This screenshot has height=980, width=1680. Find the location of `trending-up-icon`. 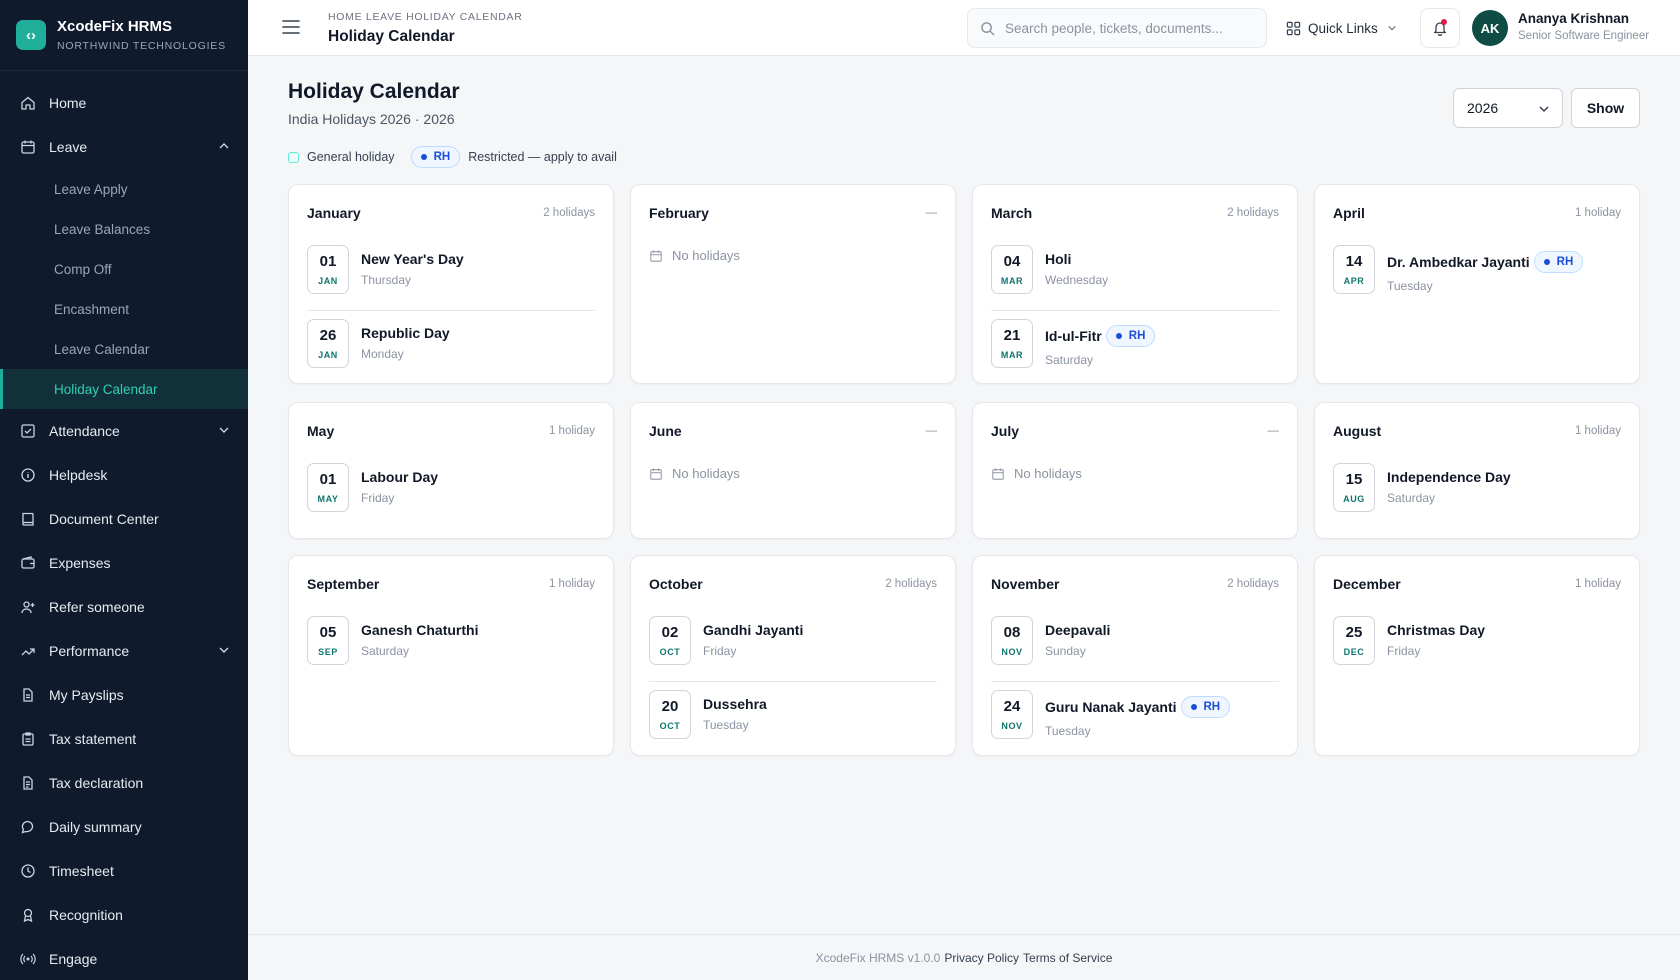

trending-up-icon is located at coordinates (28, 651).